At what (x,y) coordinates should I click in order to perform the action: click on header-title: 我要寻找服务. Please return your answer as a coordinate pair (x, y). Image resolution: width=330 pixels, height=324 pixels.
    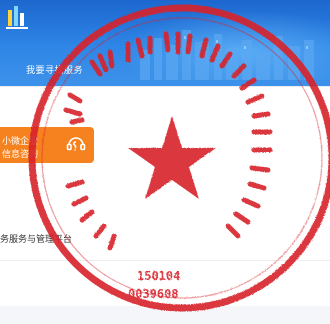
    Looking at the image, I should click on (54, 69).